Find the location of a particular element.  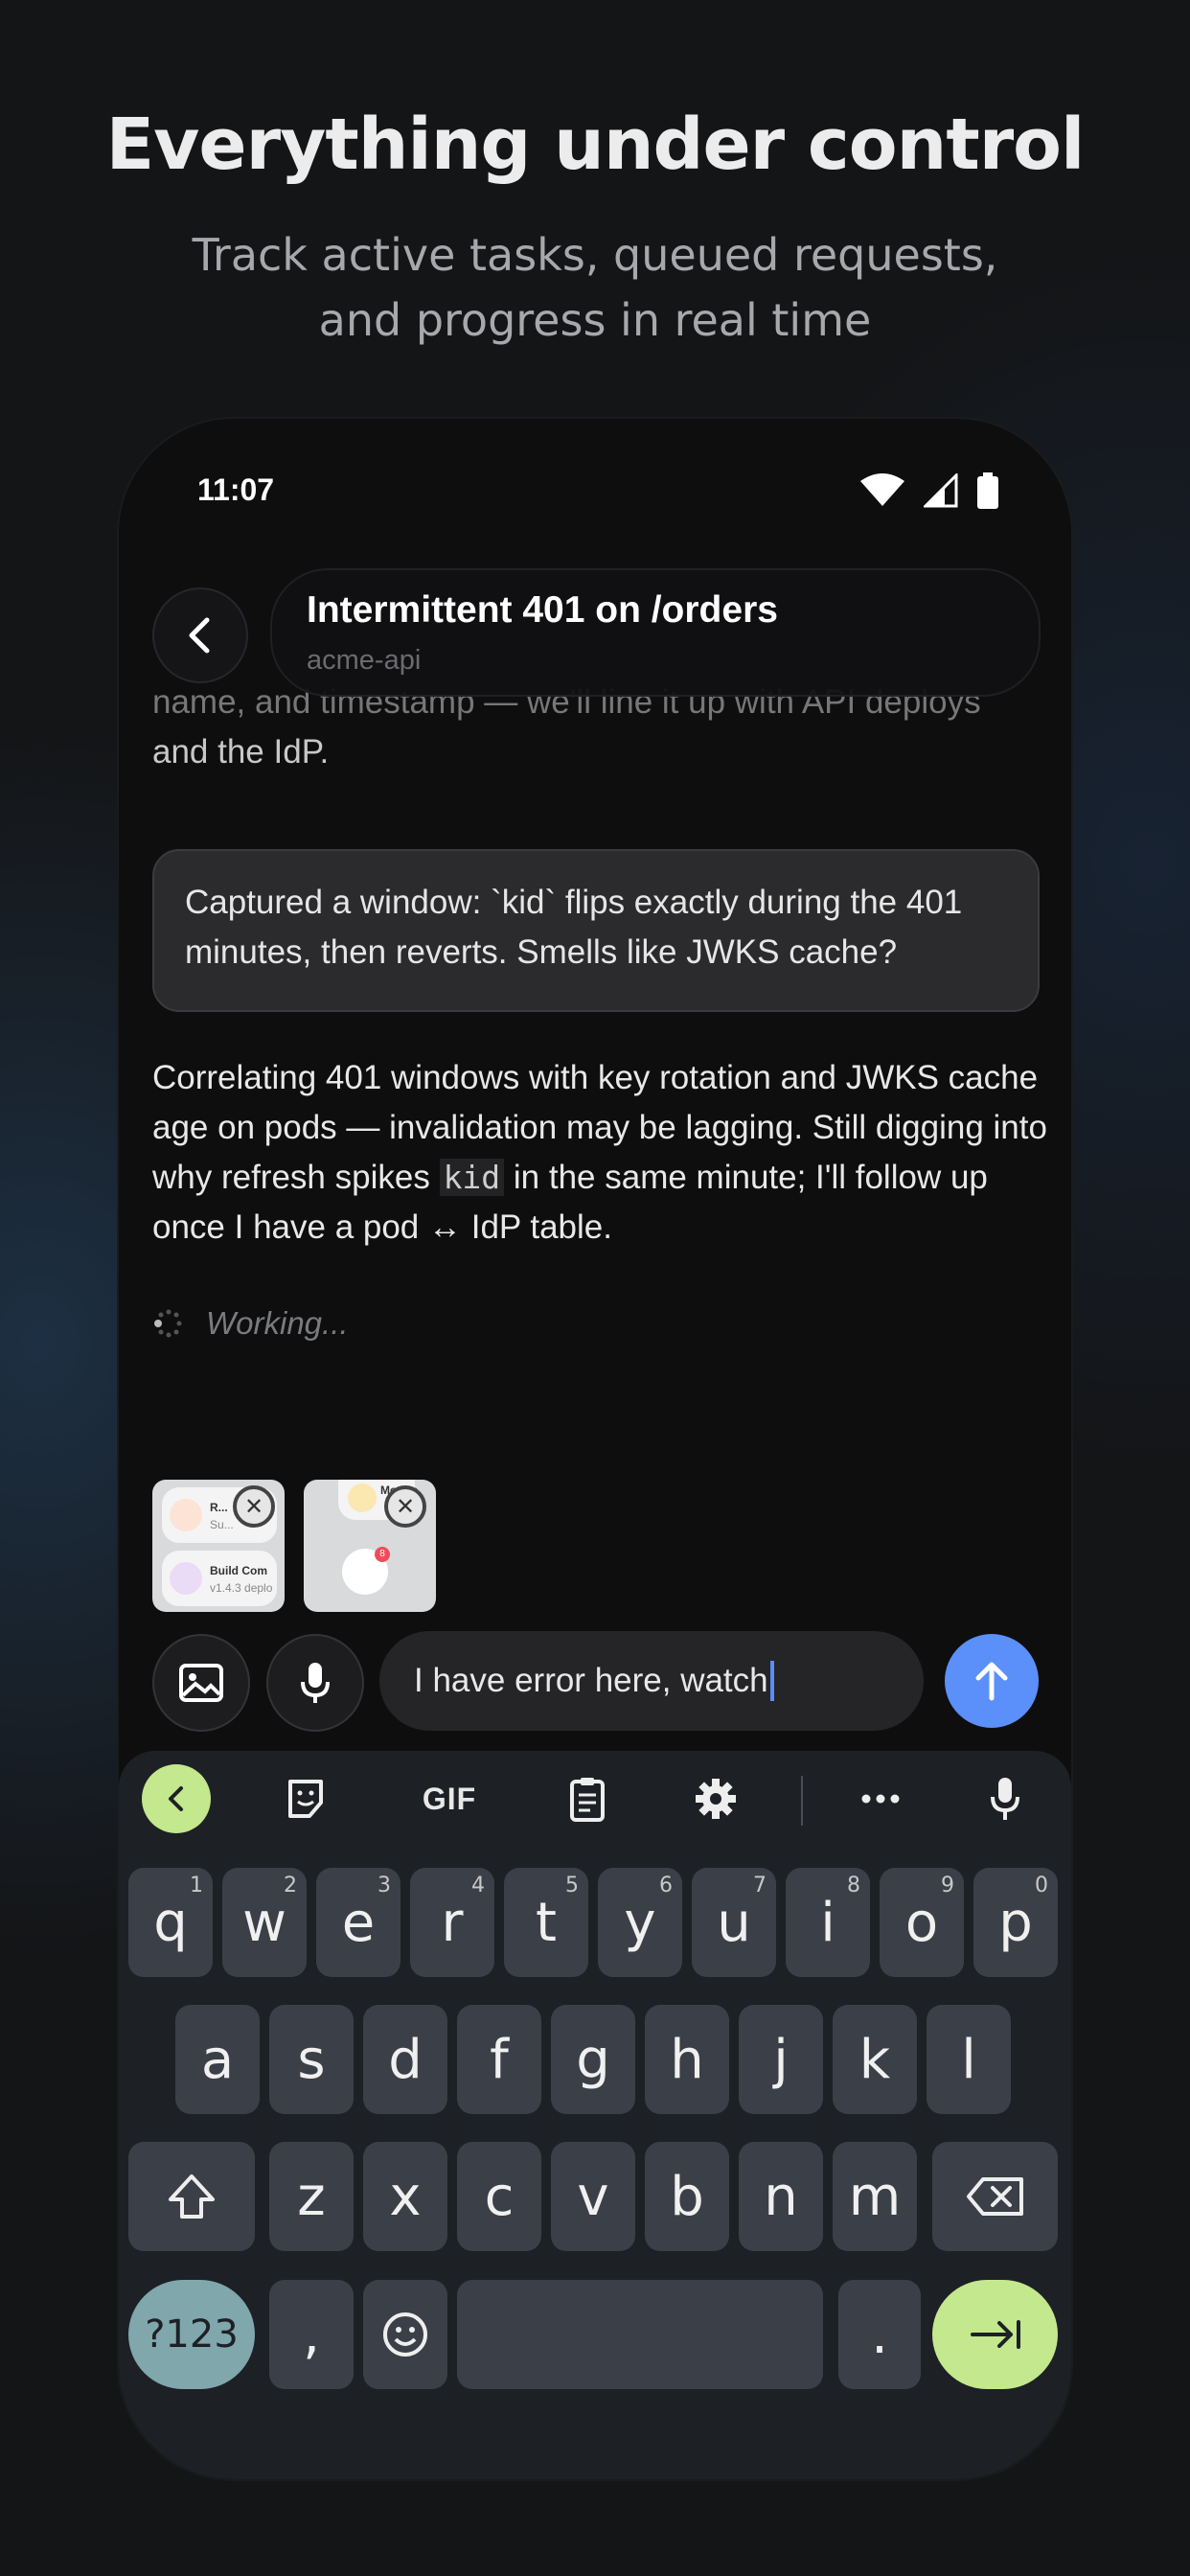

key-hint: 5 is located at coordinates (572, 1886).